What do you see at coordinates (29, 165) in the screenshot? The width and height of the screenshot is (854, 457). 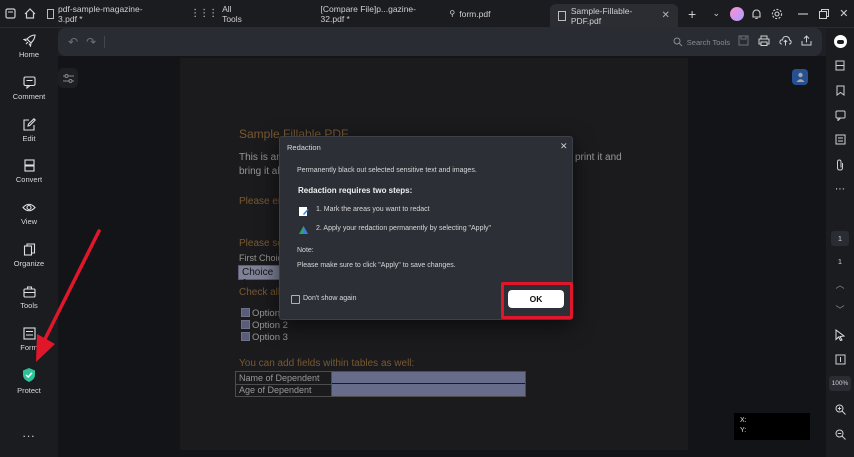 I see `convert-icon` at bounding box center [29, 165].